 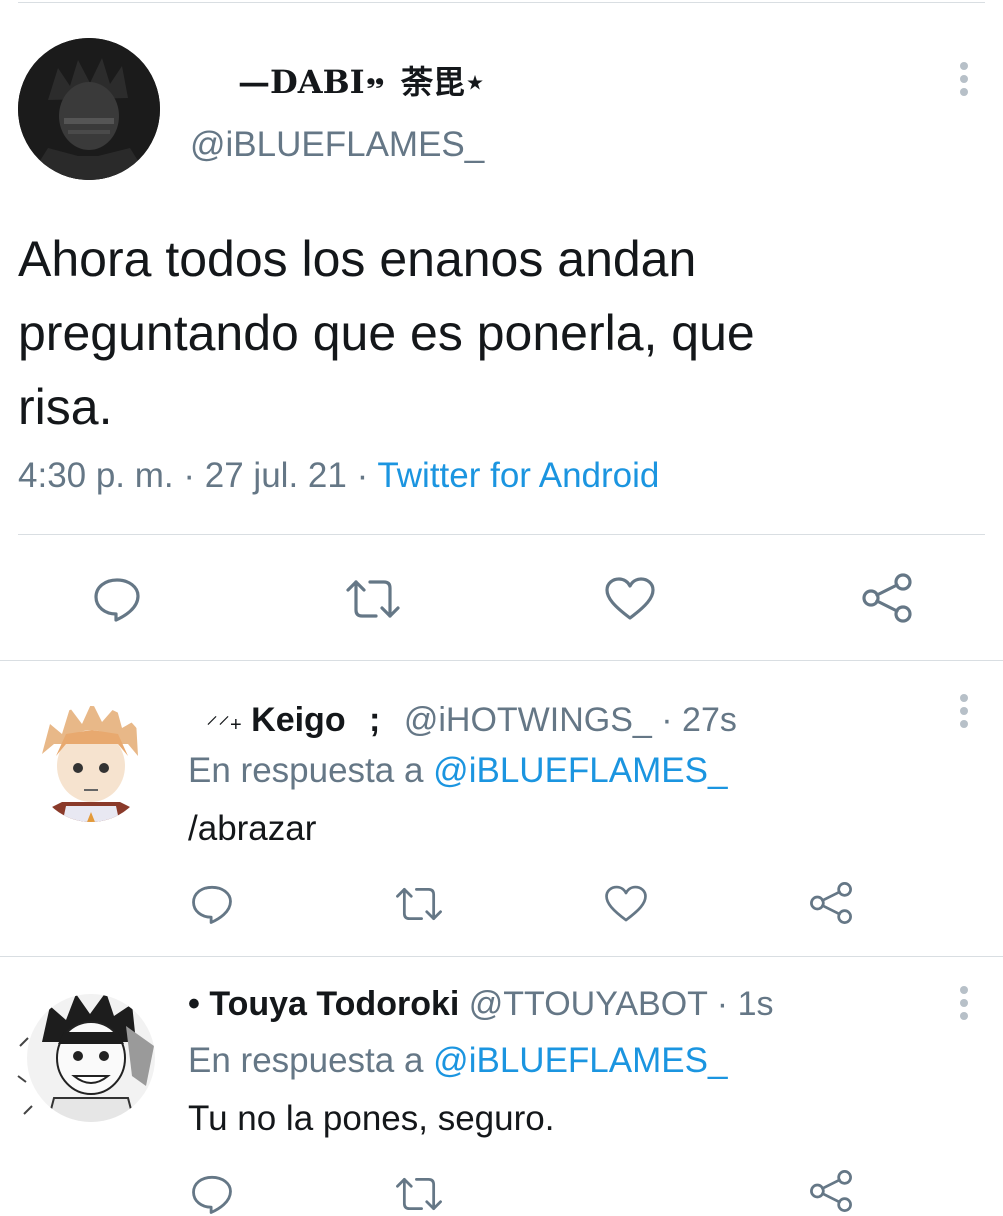 I want to click on tweet-text-line: Ahora todos los enanos andan, so click(x=357, y=259).